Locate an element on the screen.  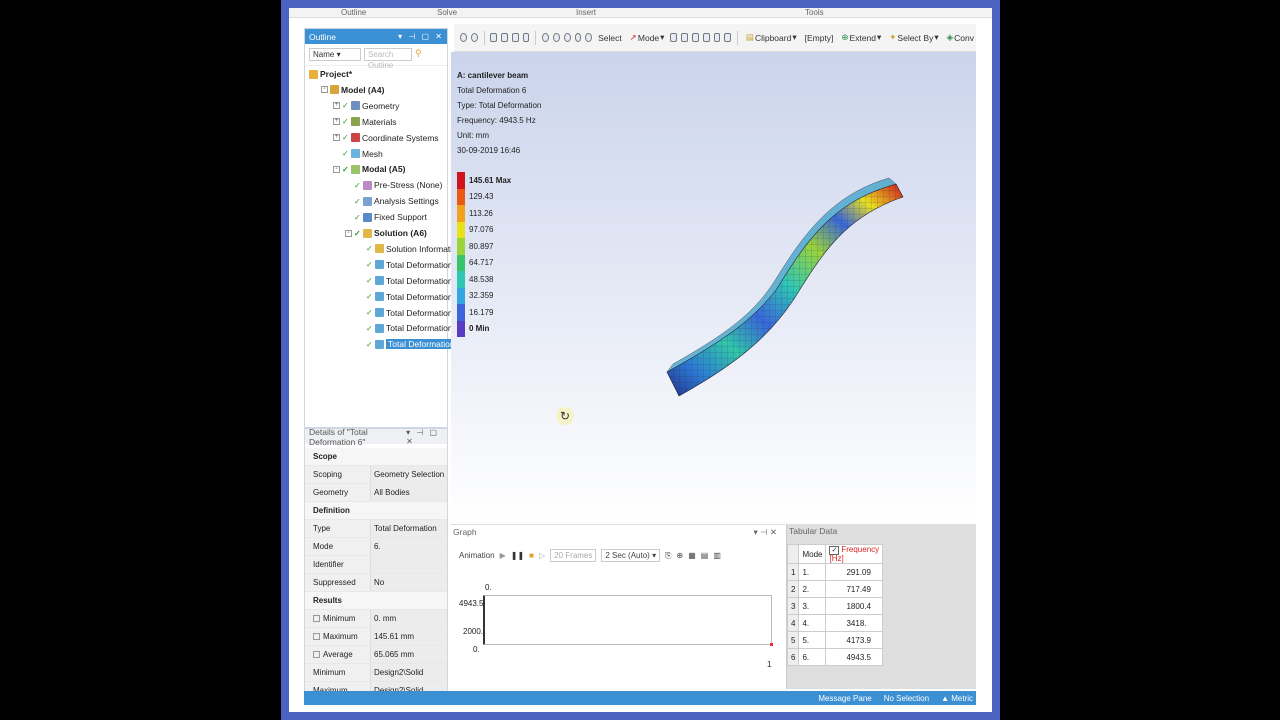
tree-item: - ✓ Modal (A5) is located at coordinates (369, 169).